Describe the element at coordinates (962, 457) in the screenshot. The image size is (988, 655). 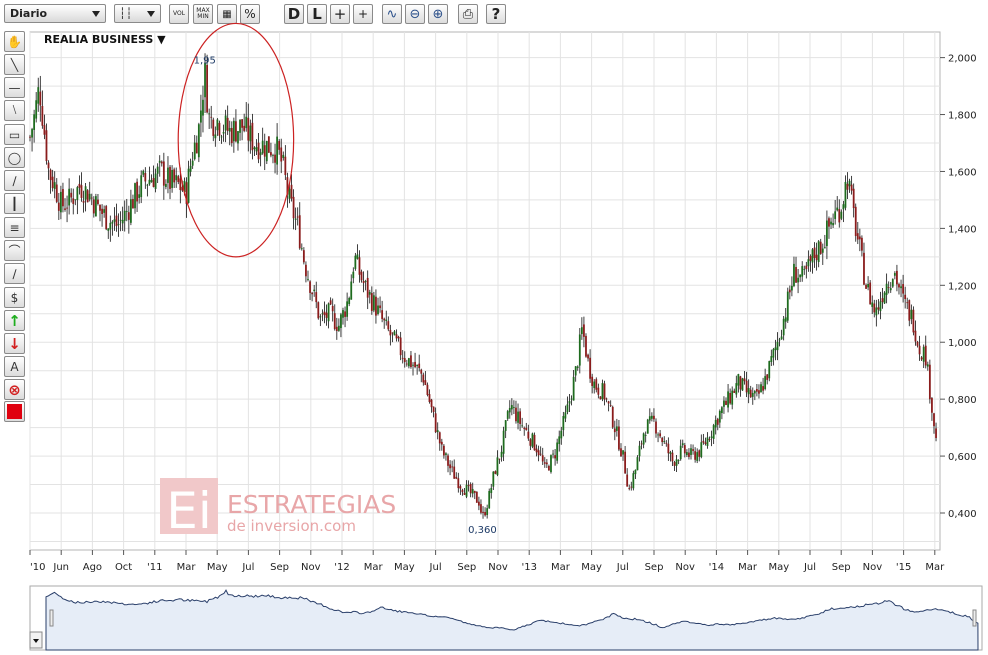
I see `y-tick-label: 0,600` at that location.